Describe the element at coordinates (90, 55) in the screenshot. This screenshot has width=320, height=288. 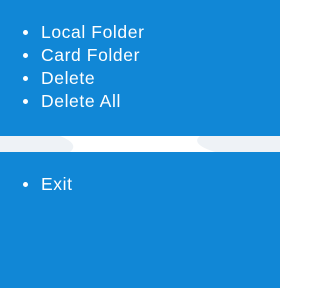
I see `menu-item-label: Card Folder` at that location.